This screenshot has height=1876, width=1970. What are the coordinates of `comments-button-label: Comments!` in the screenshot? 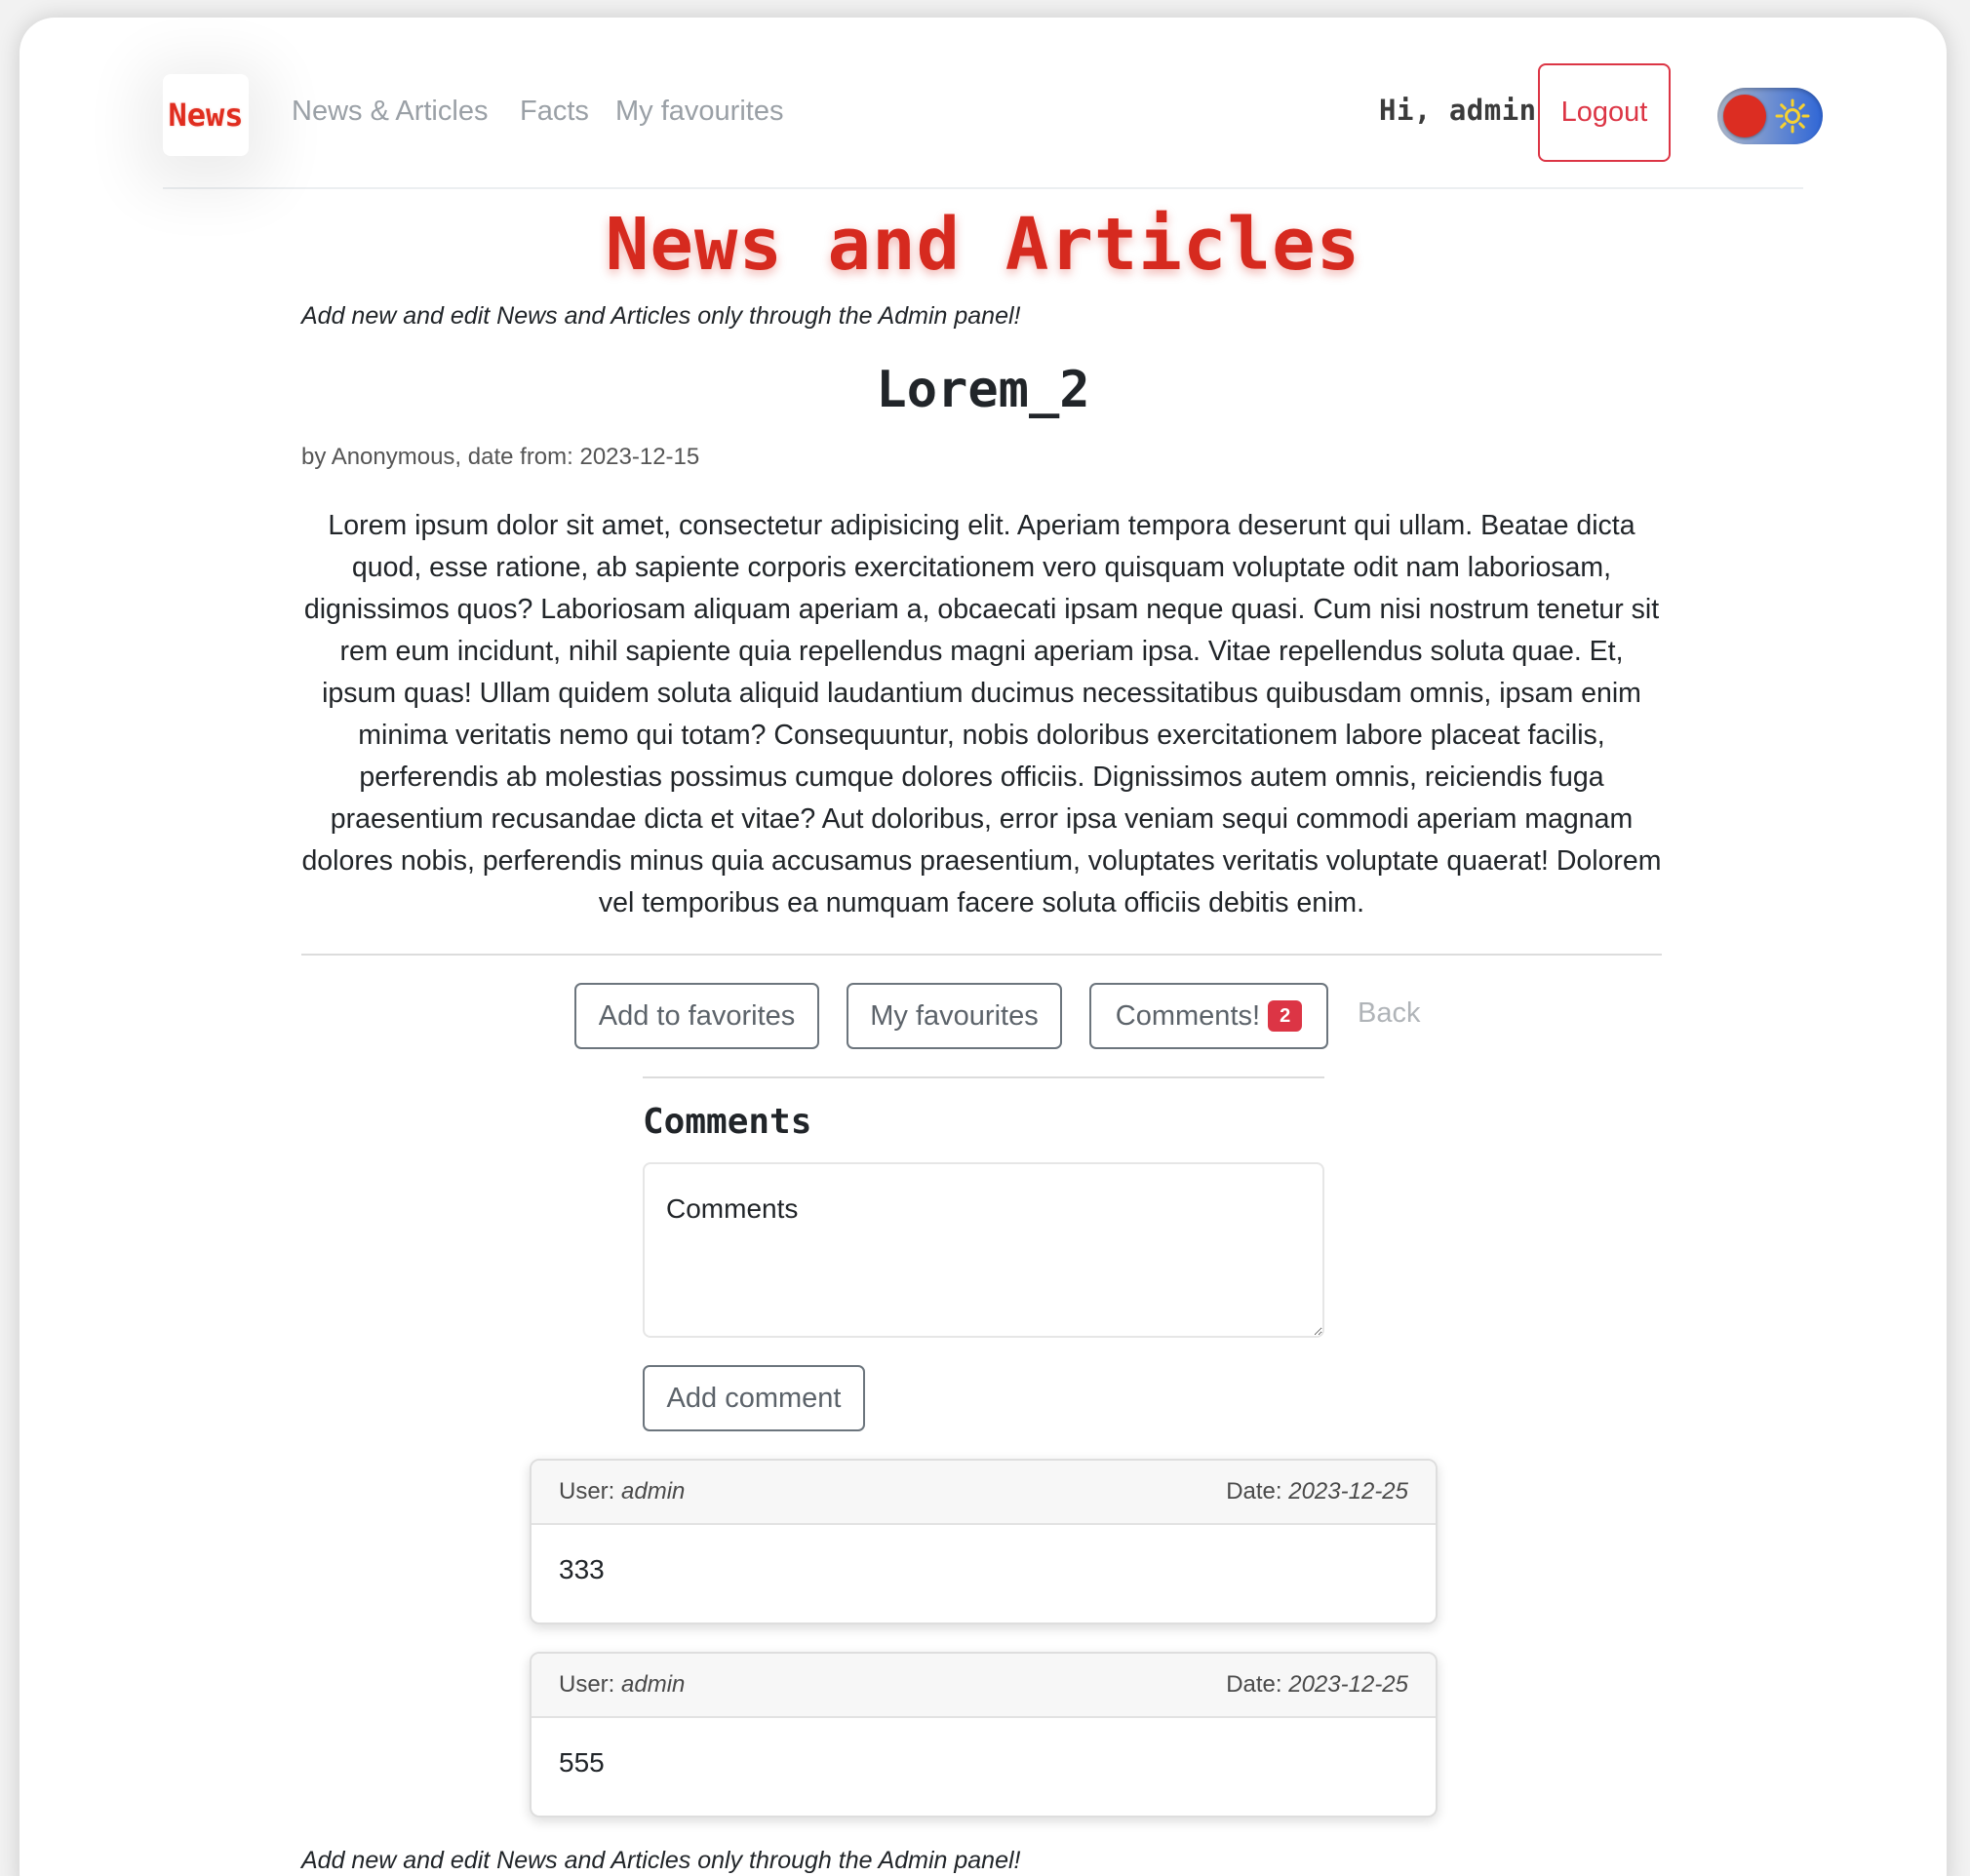 It's located at (1188, 1015).